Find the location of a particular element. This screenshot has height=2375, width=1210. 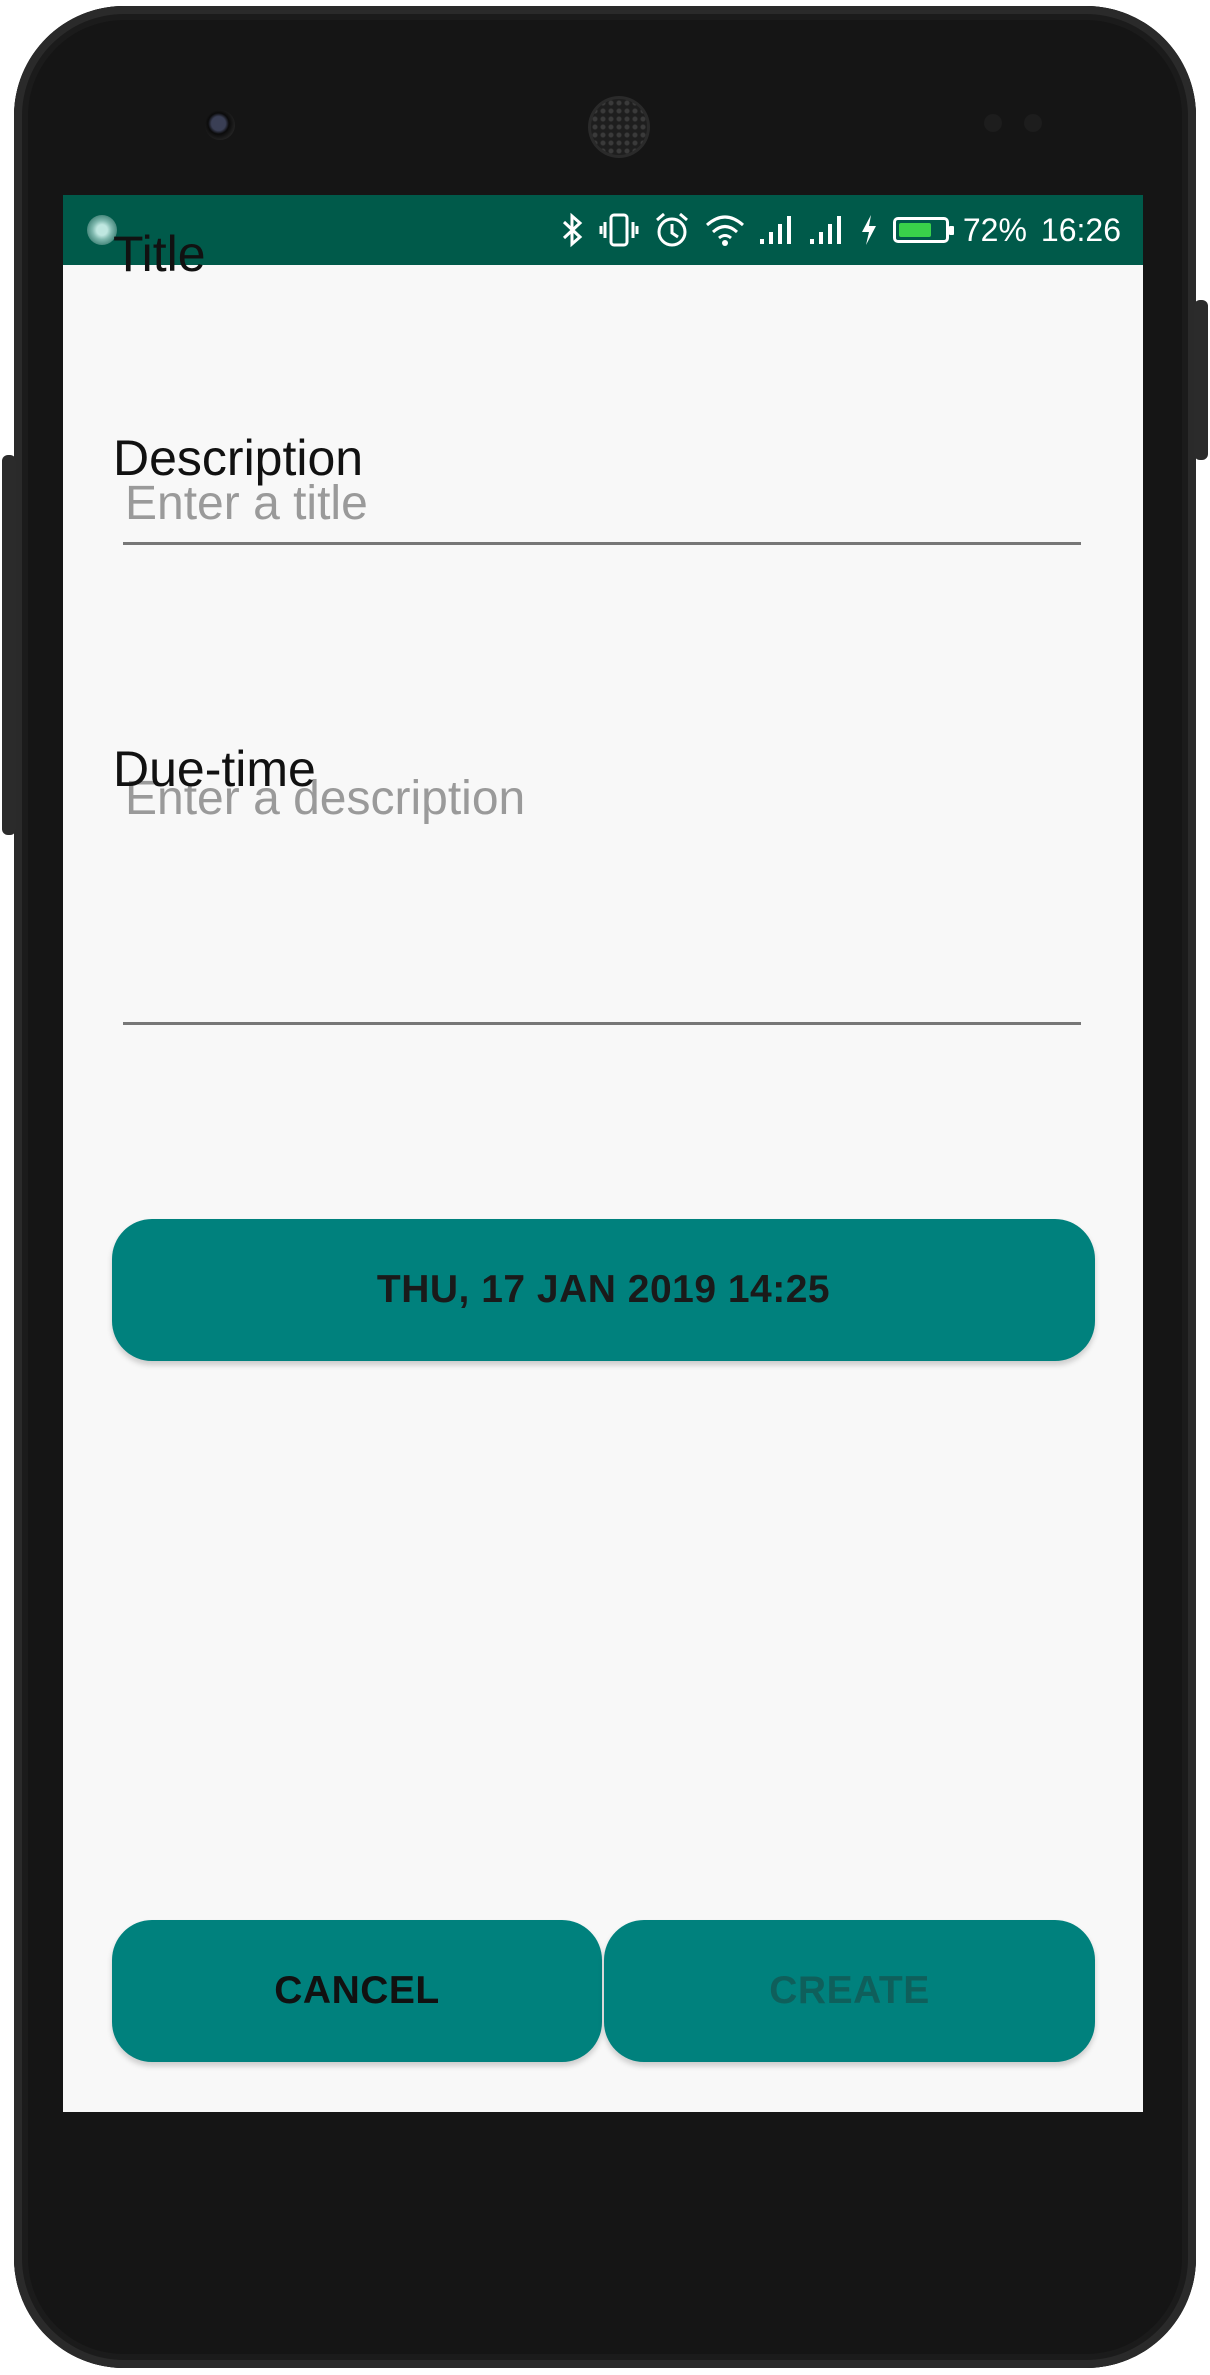

status-time: 16:26 is located at coordinates (1080, 229).